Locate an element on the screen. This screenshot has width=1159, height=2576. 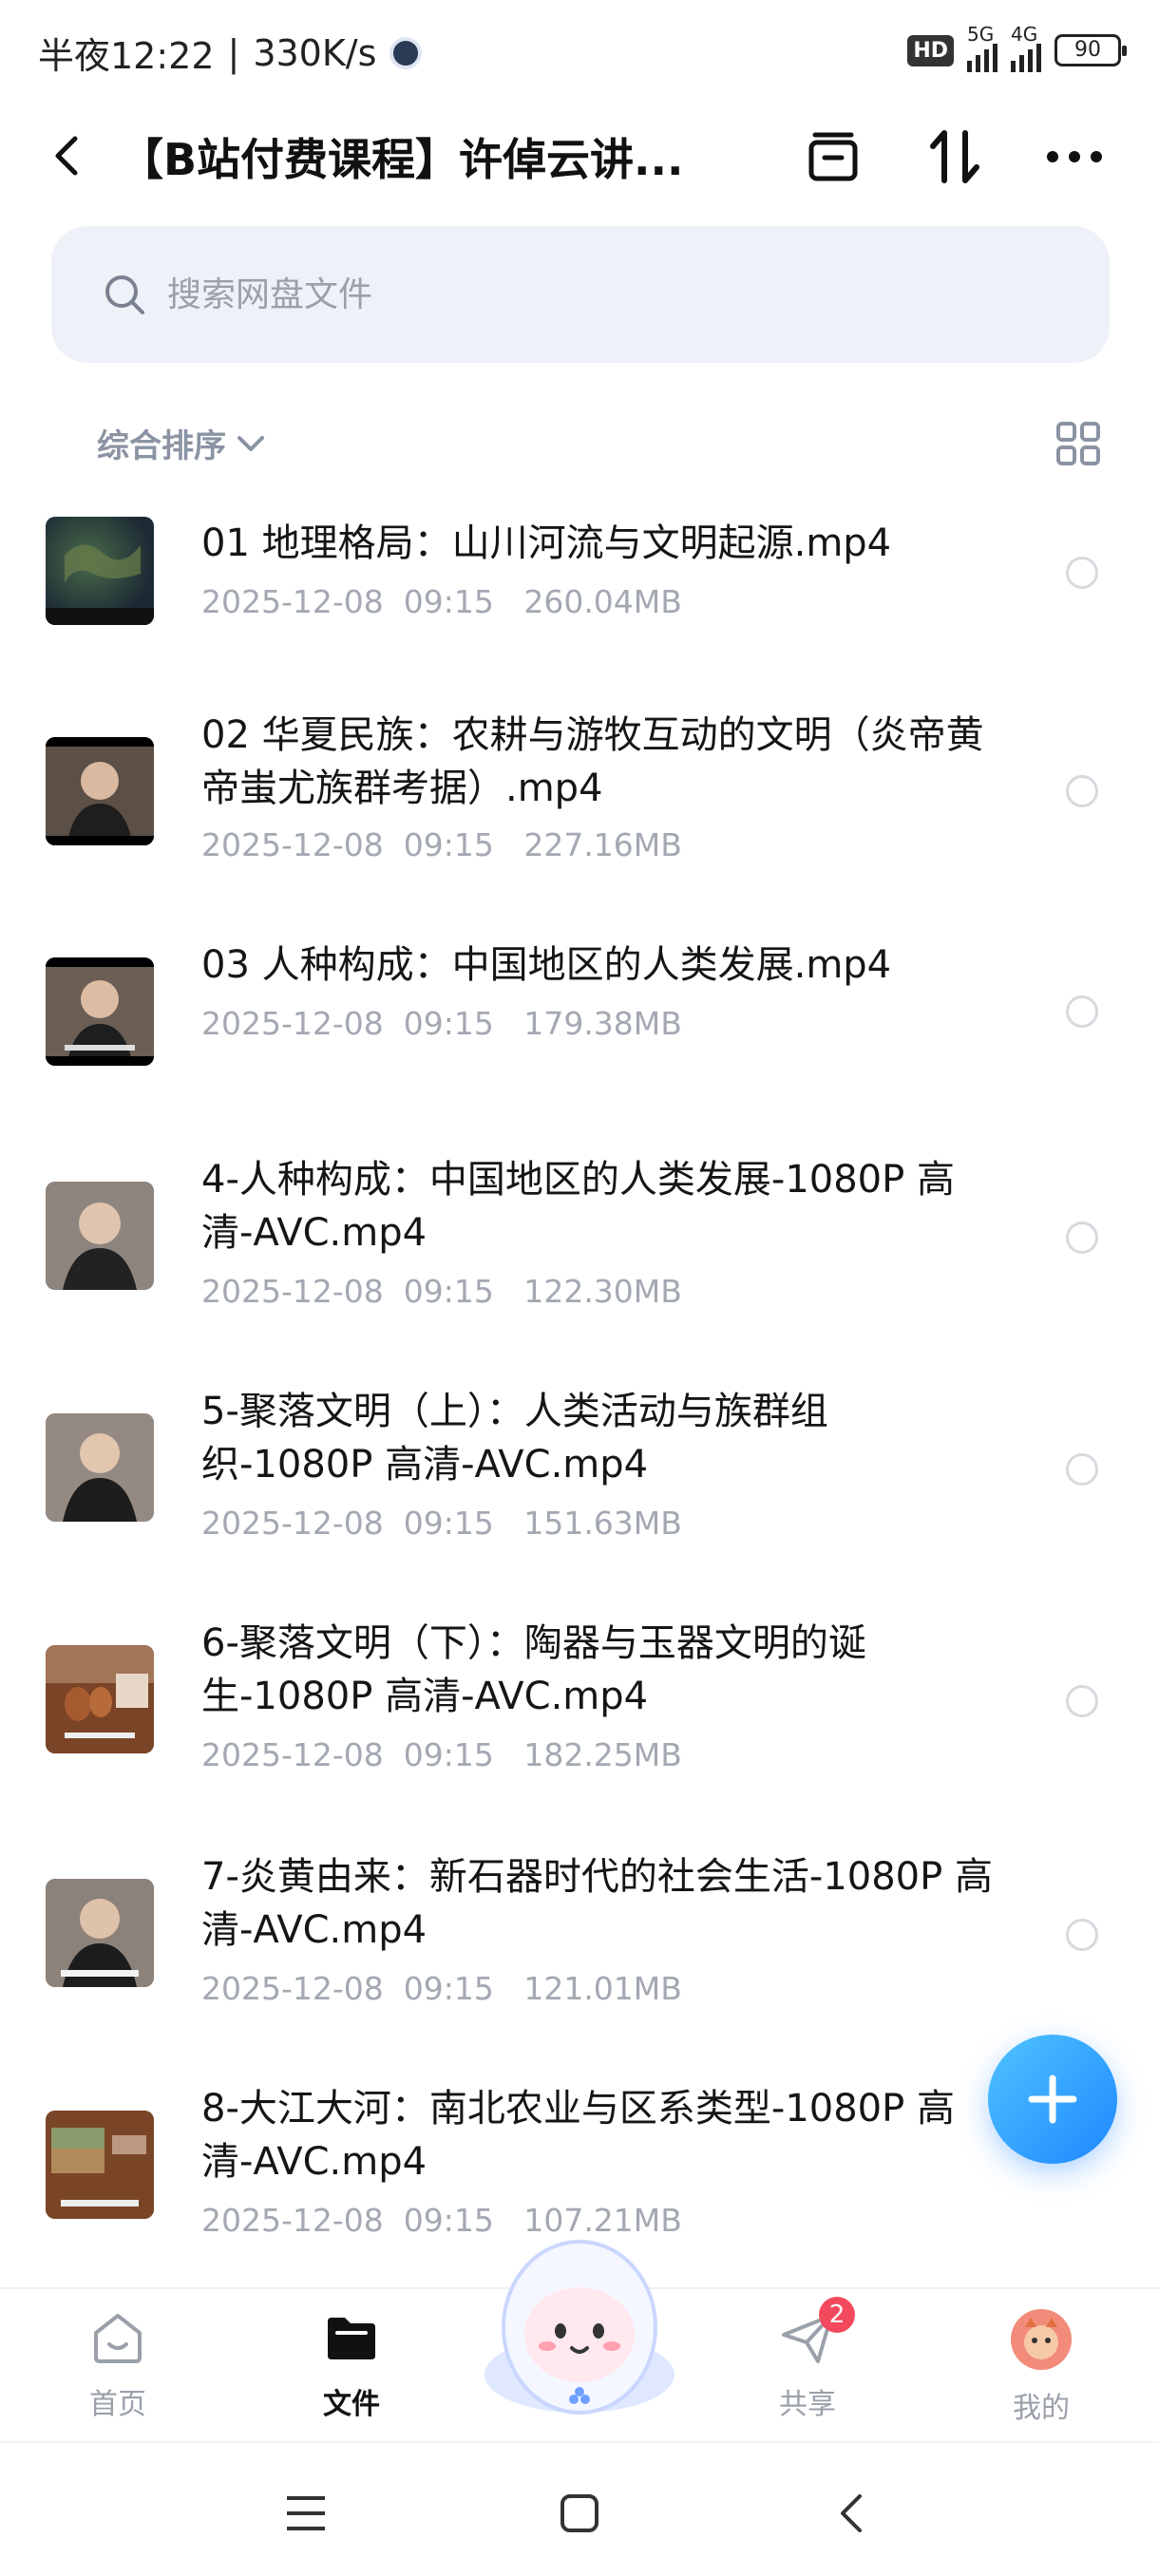
nav-me: 我的 is located at coordinates (1041, 2367).